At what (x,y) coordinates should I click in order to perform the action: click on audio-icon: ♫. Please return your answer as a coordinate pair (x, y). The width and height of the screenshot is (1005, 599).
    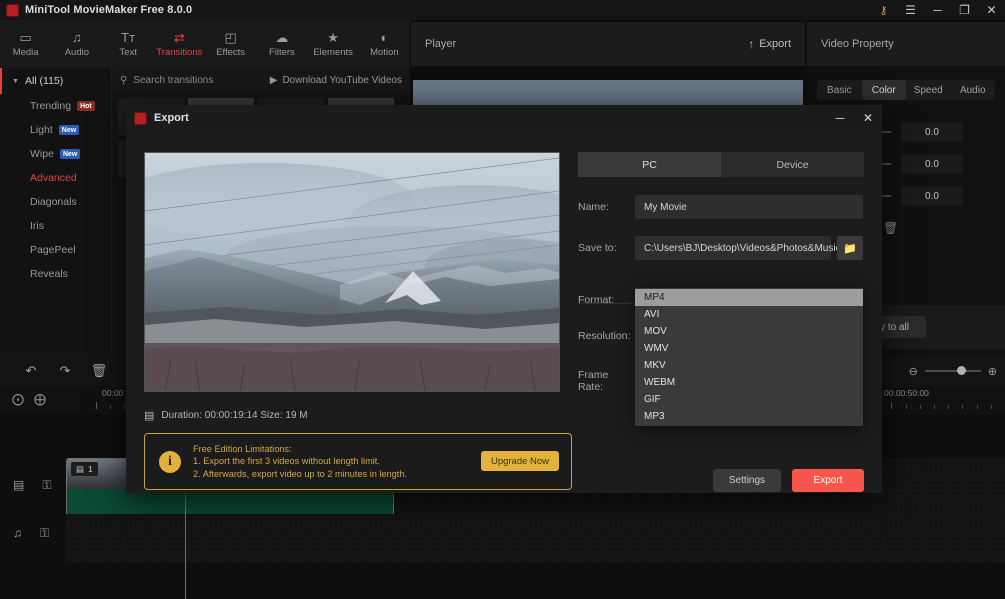
    Looking at the image, I should click on (77, 37).